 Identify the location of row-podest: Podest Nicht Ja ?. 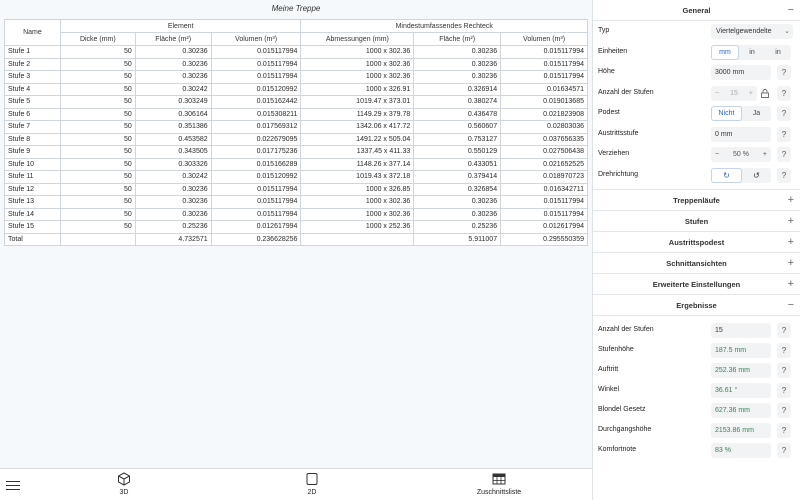
(696, 113).